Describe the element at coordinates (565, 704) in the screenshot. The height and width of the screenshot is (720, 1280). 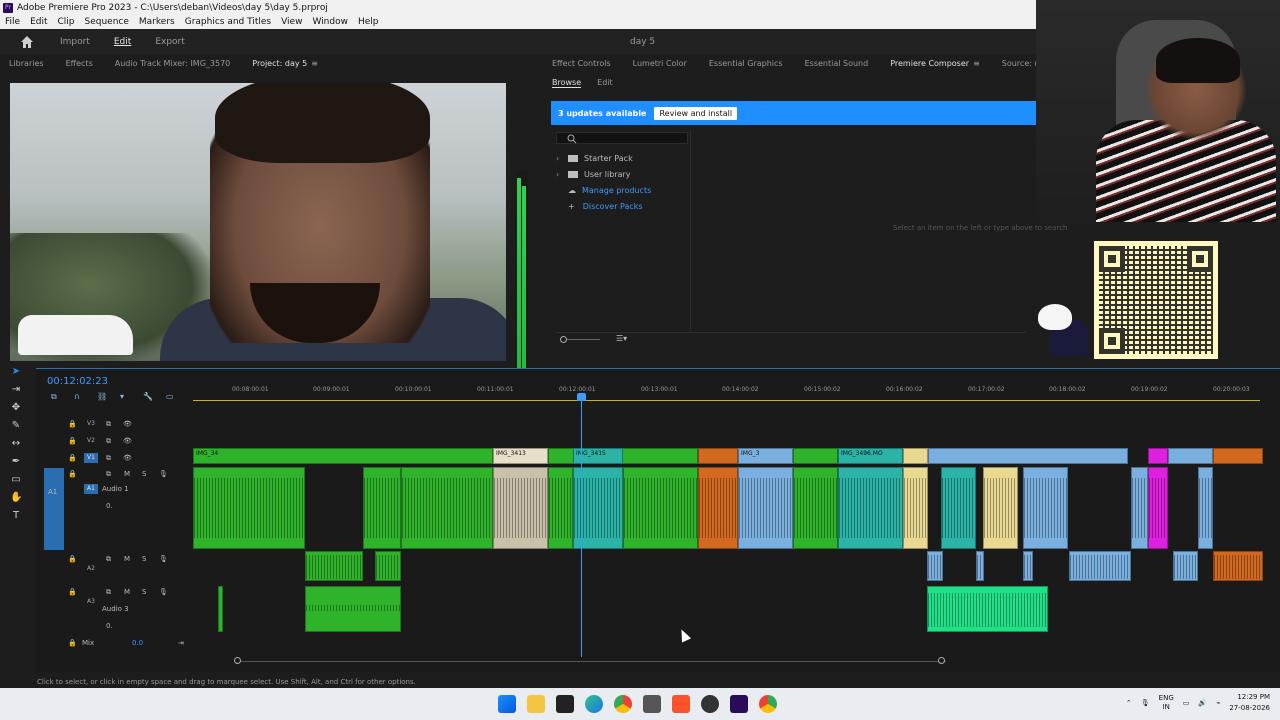
I see `terminal-icon` at that location.